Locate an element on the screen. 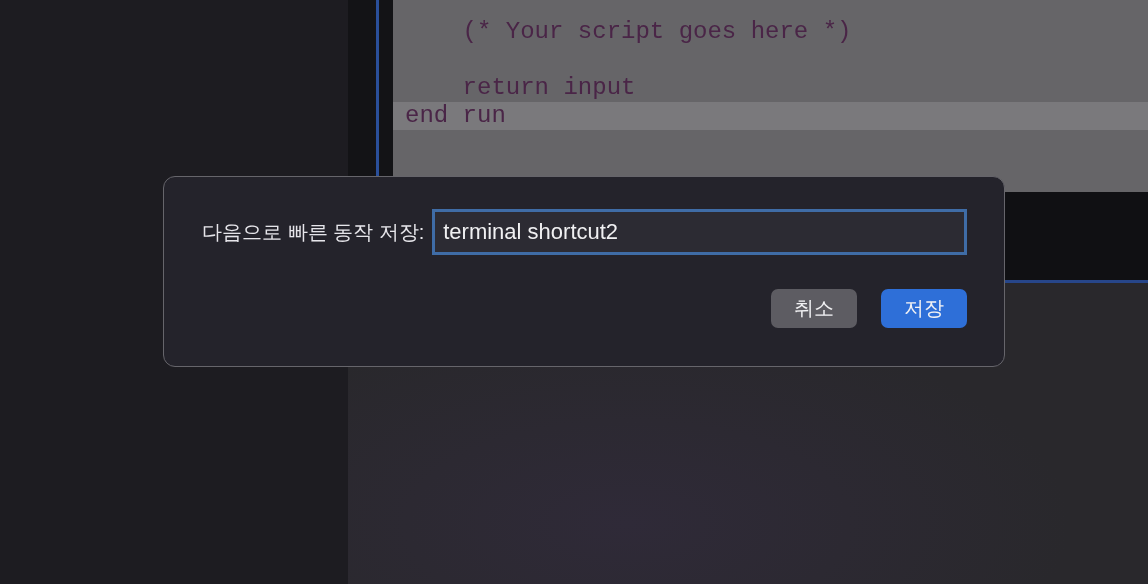  code-line: return input is located at coordinates (548, 88).